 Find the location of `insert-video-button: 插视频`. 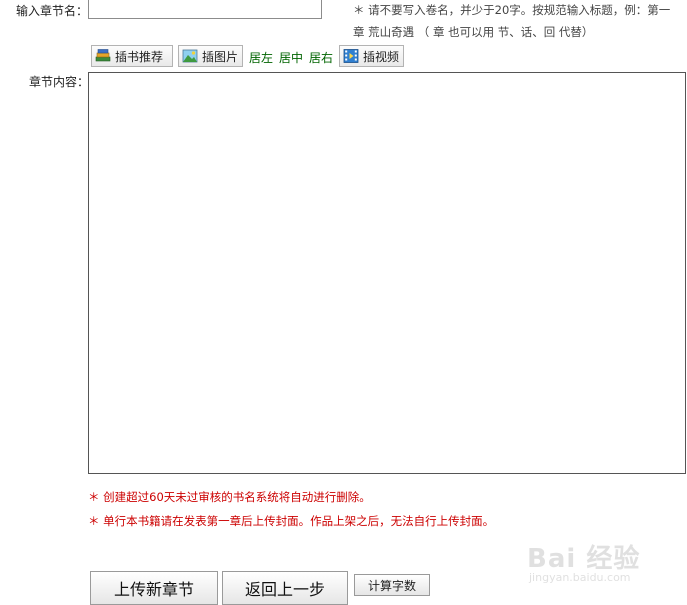

insert-video-button: 插视频 is located at coordinates (371, 56).